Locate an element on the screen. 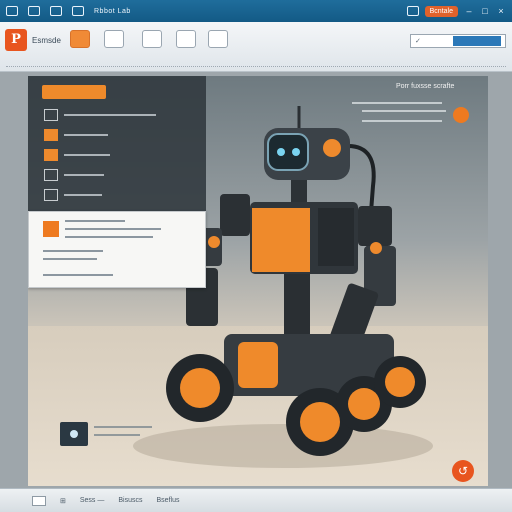  status-label: Porr fuxsse scrafte is located at coordinates (425, 86).